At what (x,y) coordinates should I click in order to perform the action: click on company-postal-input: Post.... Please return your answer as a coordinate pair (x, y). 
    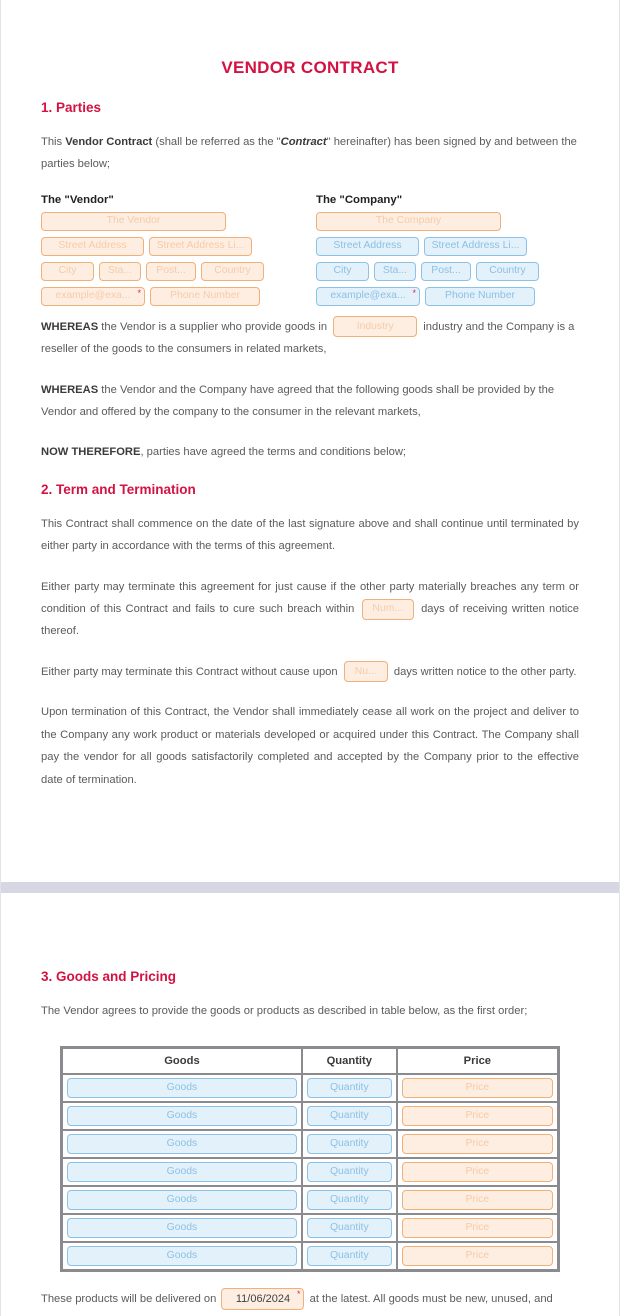
    Looking at the image, I should click on (446, 271).